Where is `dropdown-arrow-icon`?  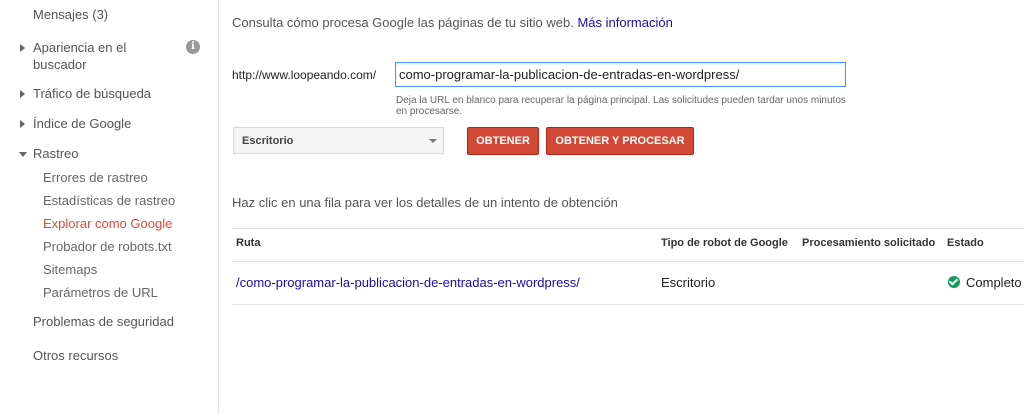 dropdown-arrow-icon is located at coordinates (433, 141).